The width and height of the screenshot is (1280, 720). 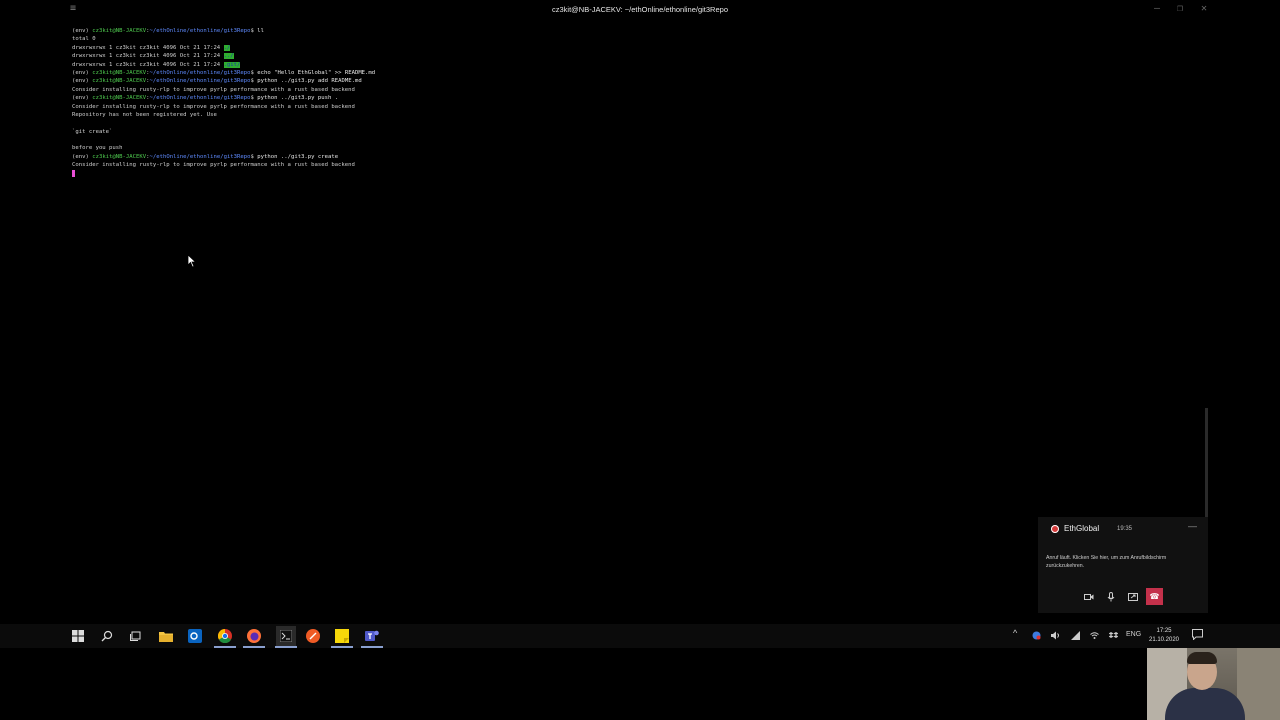 What do you see at coordinates (1133, 634) in the screenshot?
I see `language-indicator: ENG` at bounding box center [1133, 634].